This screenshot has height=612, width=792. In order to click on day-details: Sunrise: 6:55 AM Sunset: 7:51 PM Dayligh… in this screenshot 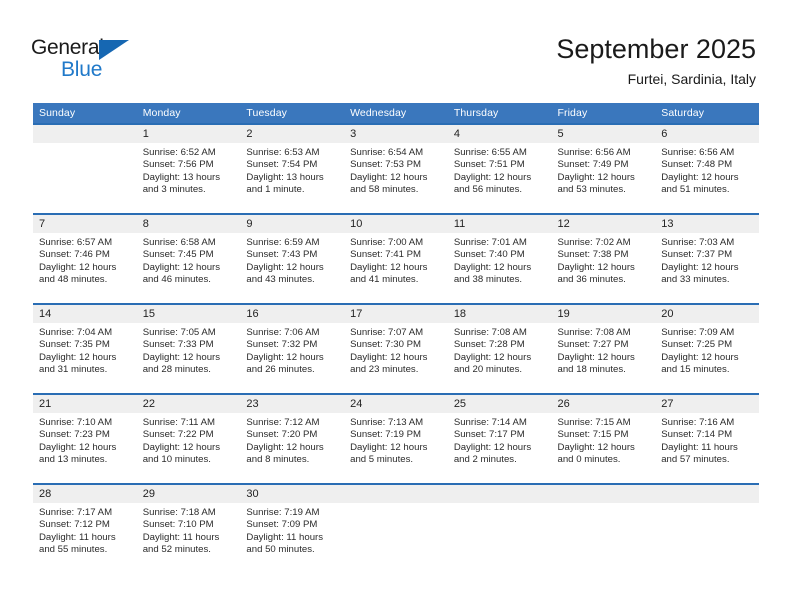, I will do `click(500, 170)`.